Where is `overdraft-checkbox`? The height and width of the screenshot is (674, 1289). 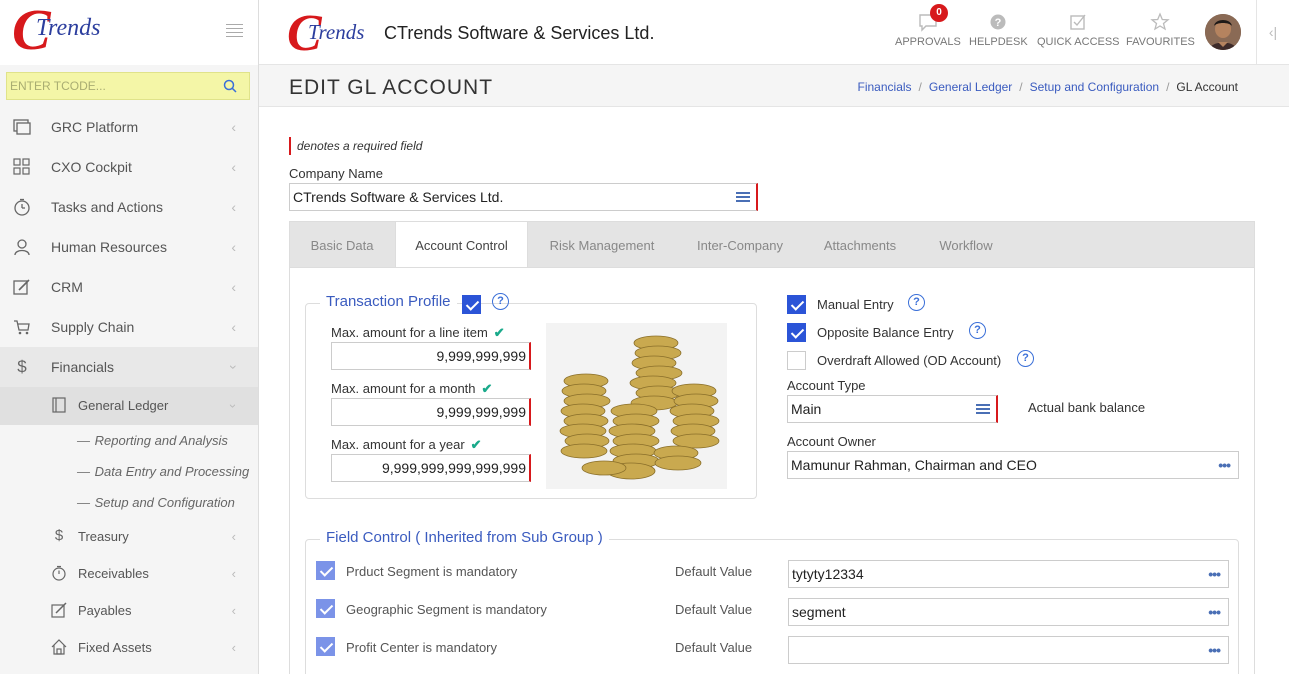
overdraft-checkbox is located at coordinates (796, 360).